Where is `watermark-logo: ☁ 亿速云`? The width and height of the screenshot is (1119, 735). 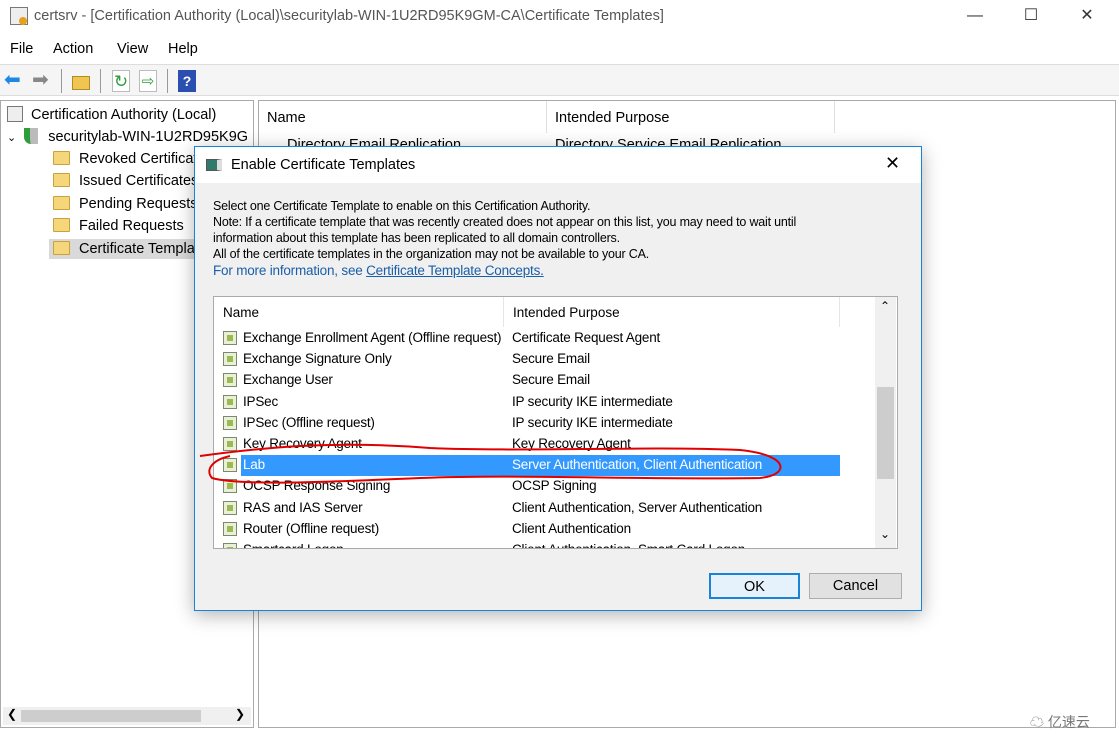 watermark-logo: ☁ 亿速云 is located at coordinates (1060, 722).